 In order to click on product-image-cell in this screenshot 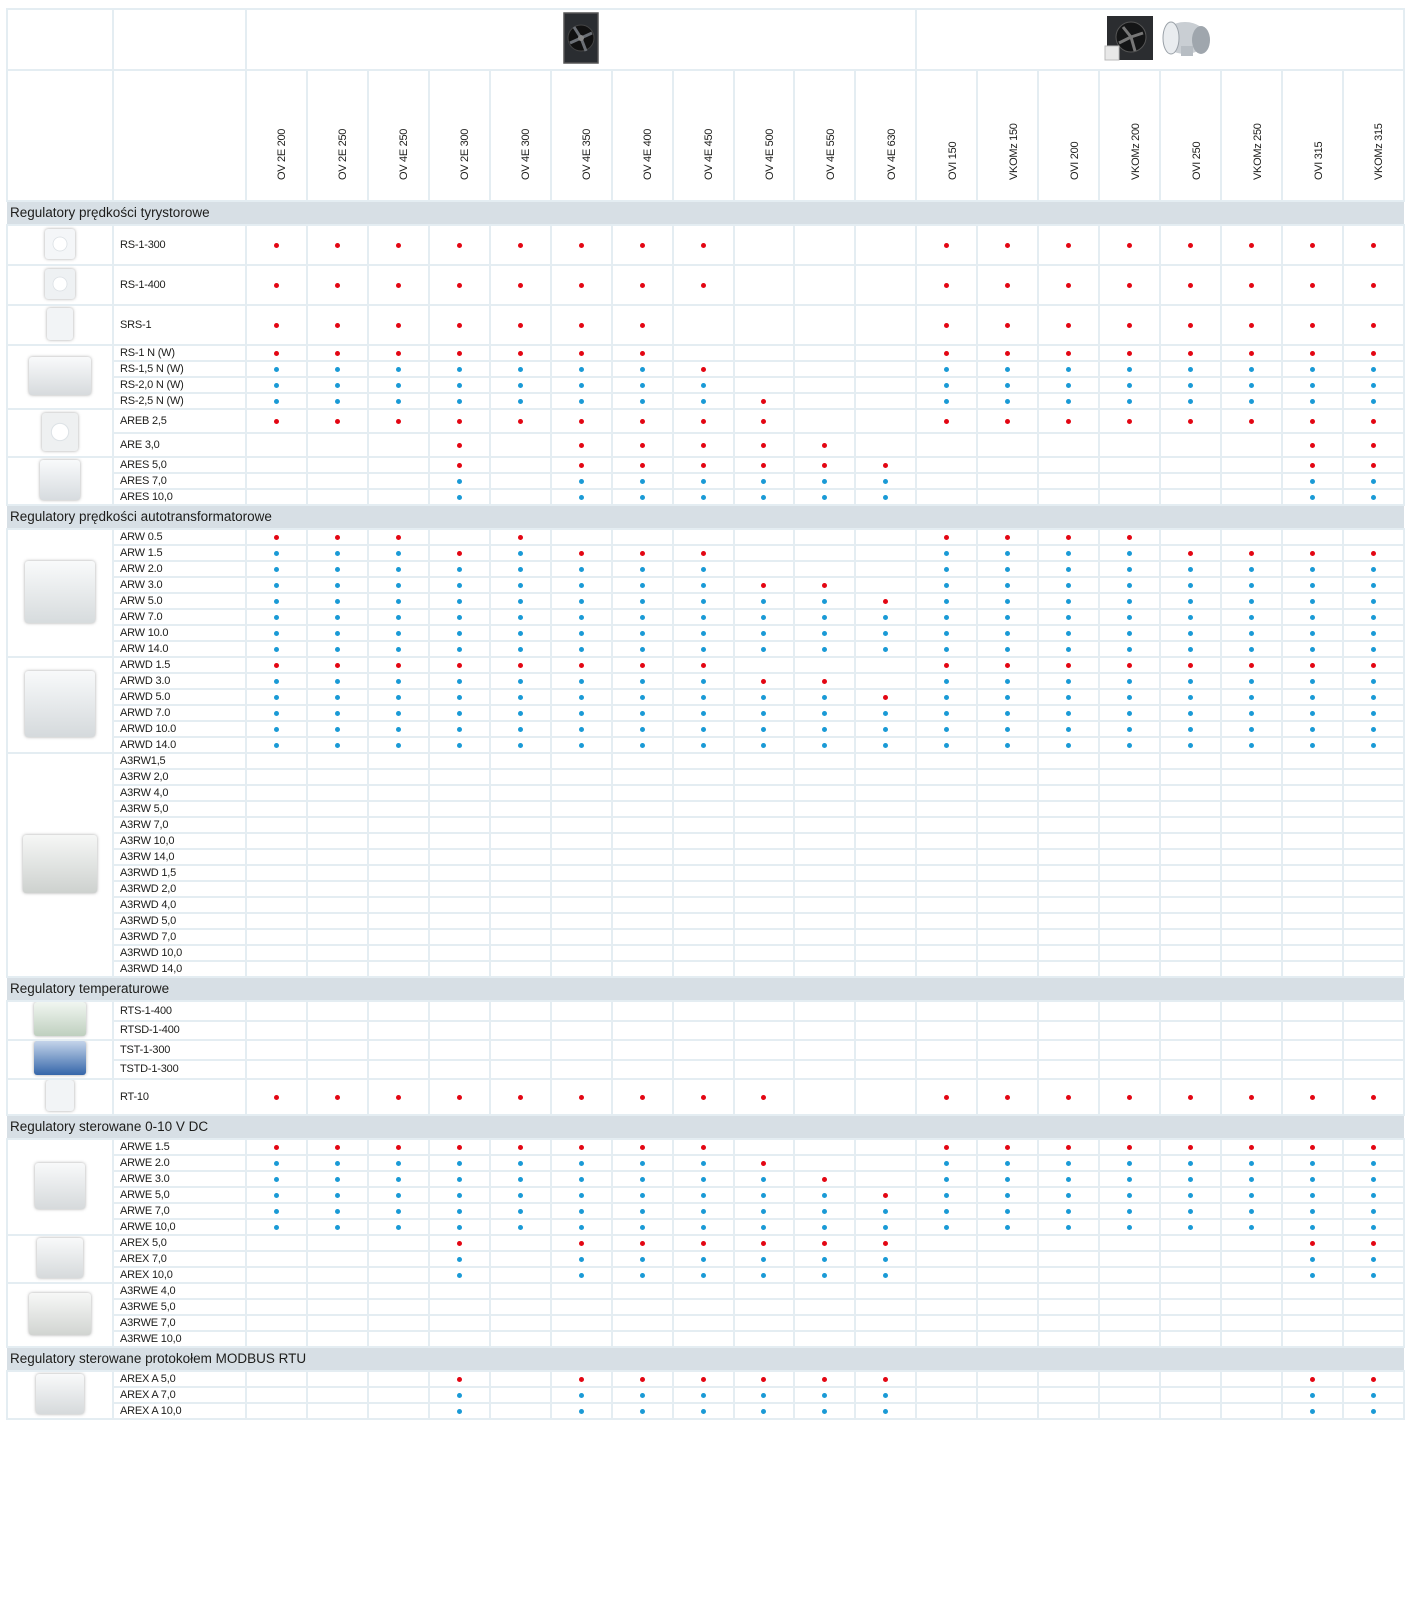, I will do `click(60, 285)`.